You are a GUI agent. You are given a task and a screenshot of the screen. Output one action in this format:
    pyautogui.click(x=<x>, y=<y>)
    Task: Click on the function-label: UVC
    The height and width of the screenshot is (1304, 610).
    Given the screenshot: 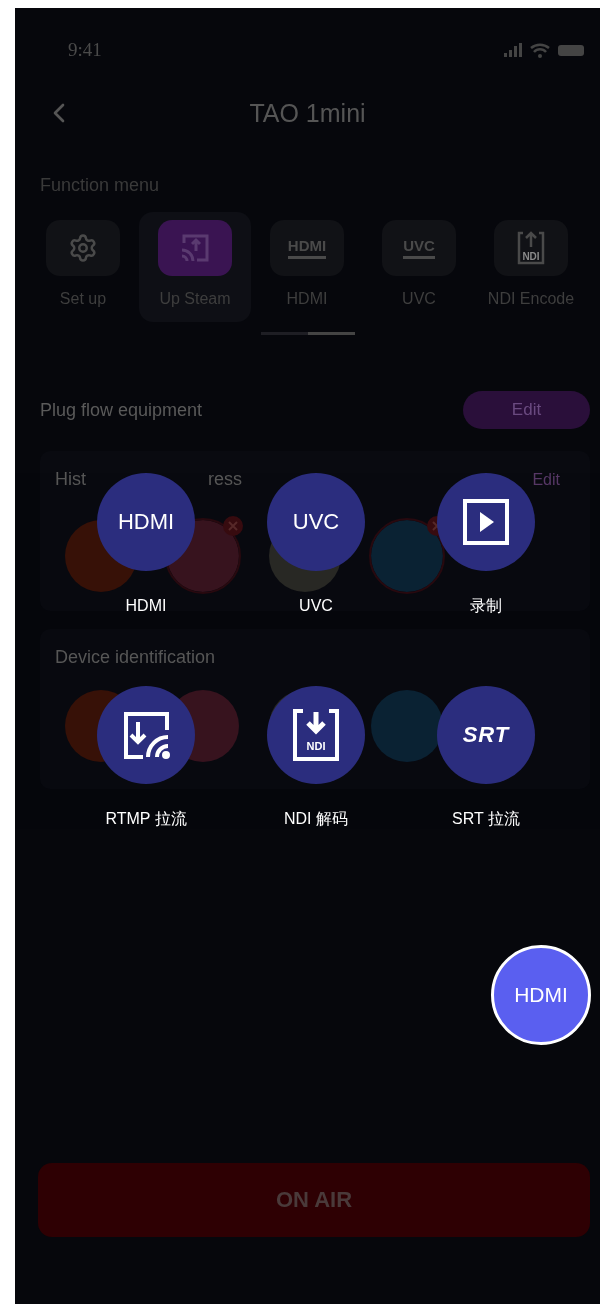 What is the action you would take?
    pyautogui.click(x=419, y=299)
    